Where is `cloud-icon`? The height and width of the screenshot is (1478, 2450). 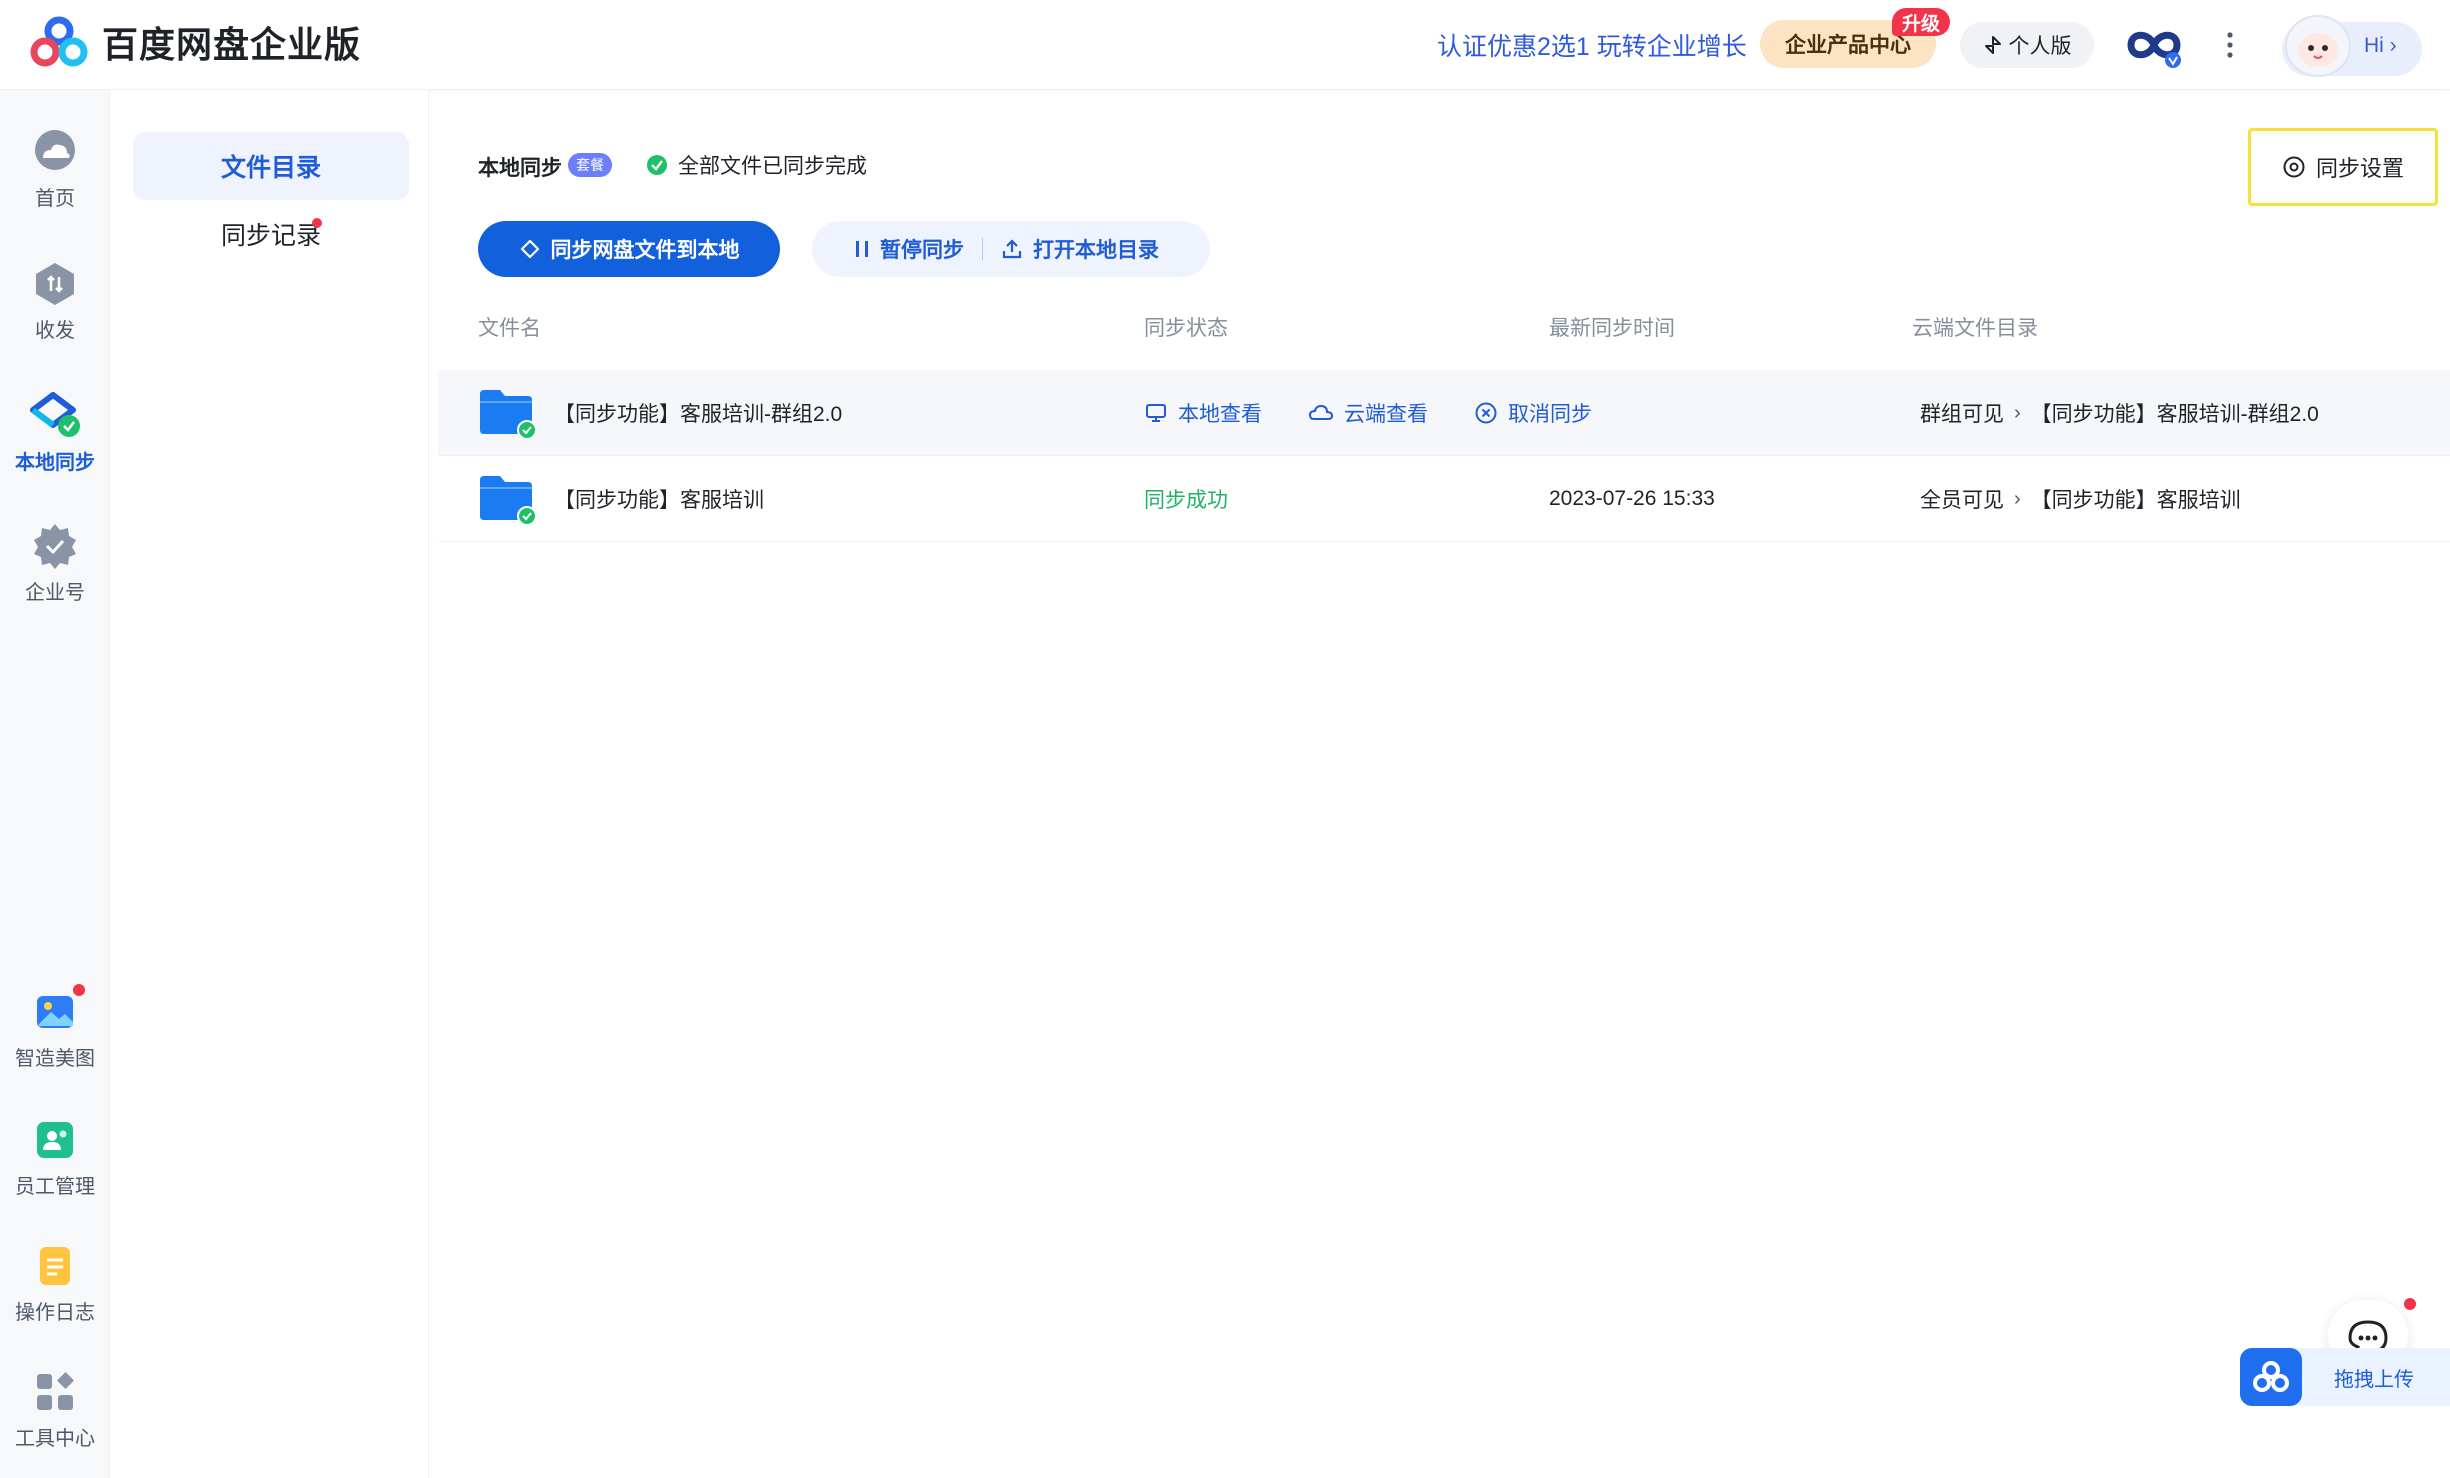
cloud-icon is located at coordinates (1321, 412).